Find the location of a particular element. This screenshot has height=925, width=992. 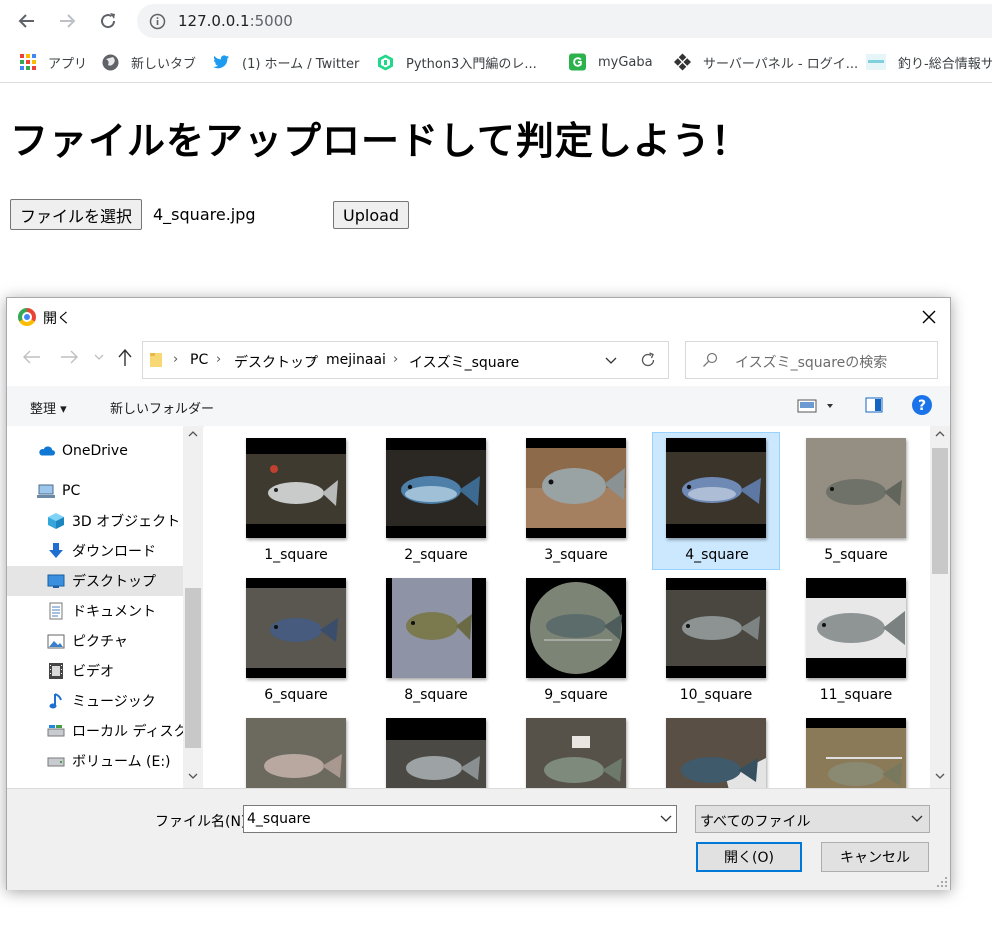

breadcrumb-isuzumi-square: イスズミ_square is located at coordinates (464, 362).